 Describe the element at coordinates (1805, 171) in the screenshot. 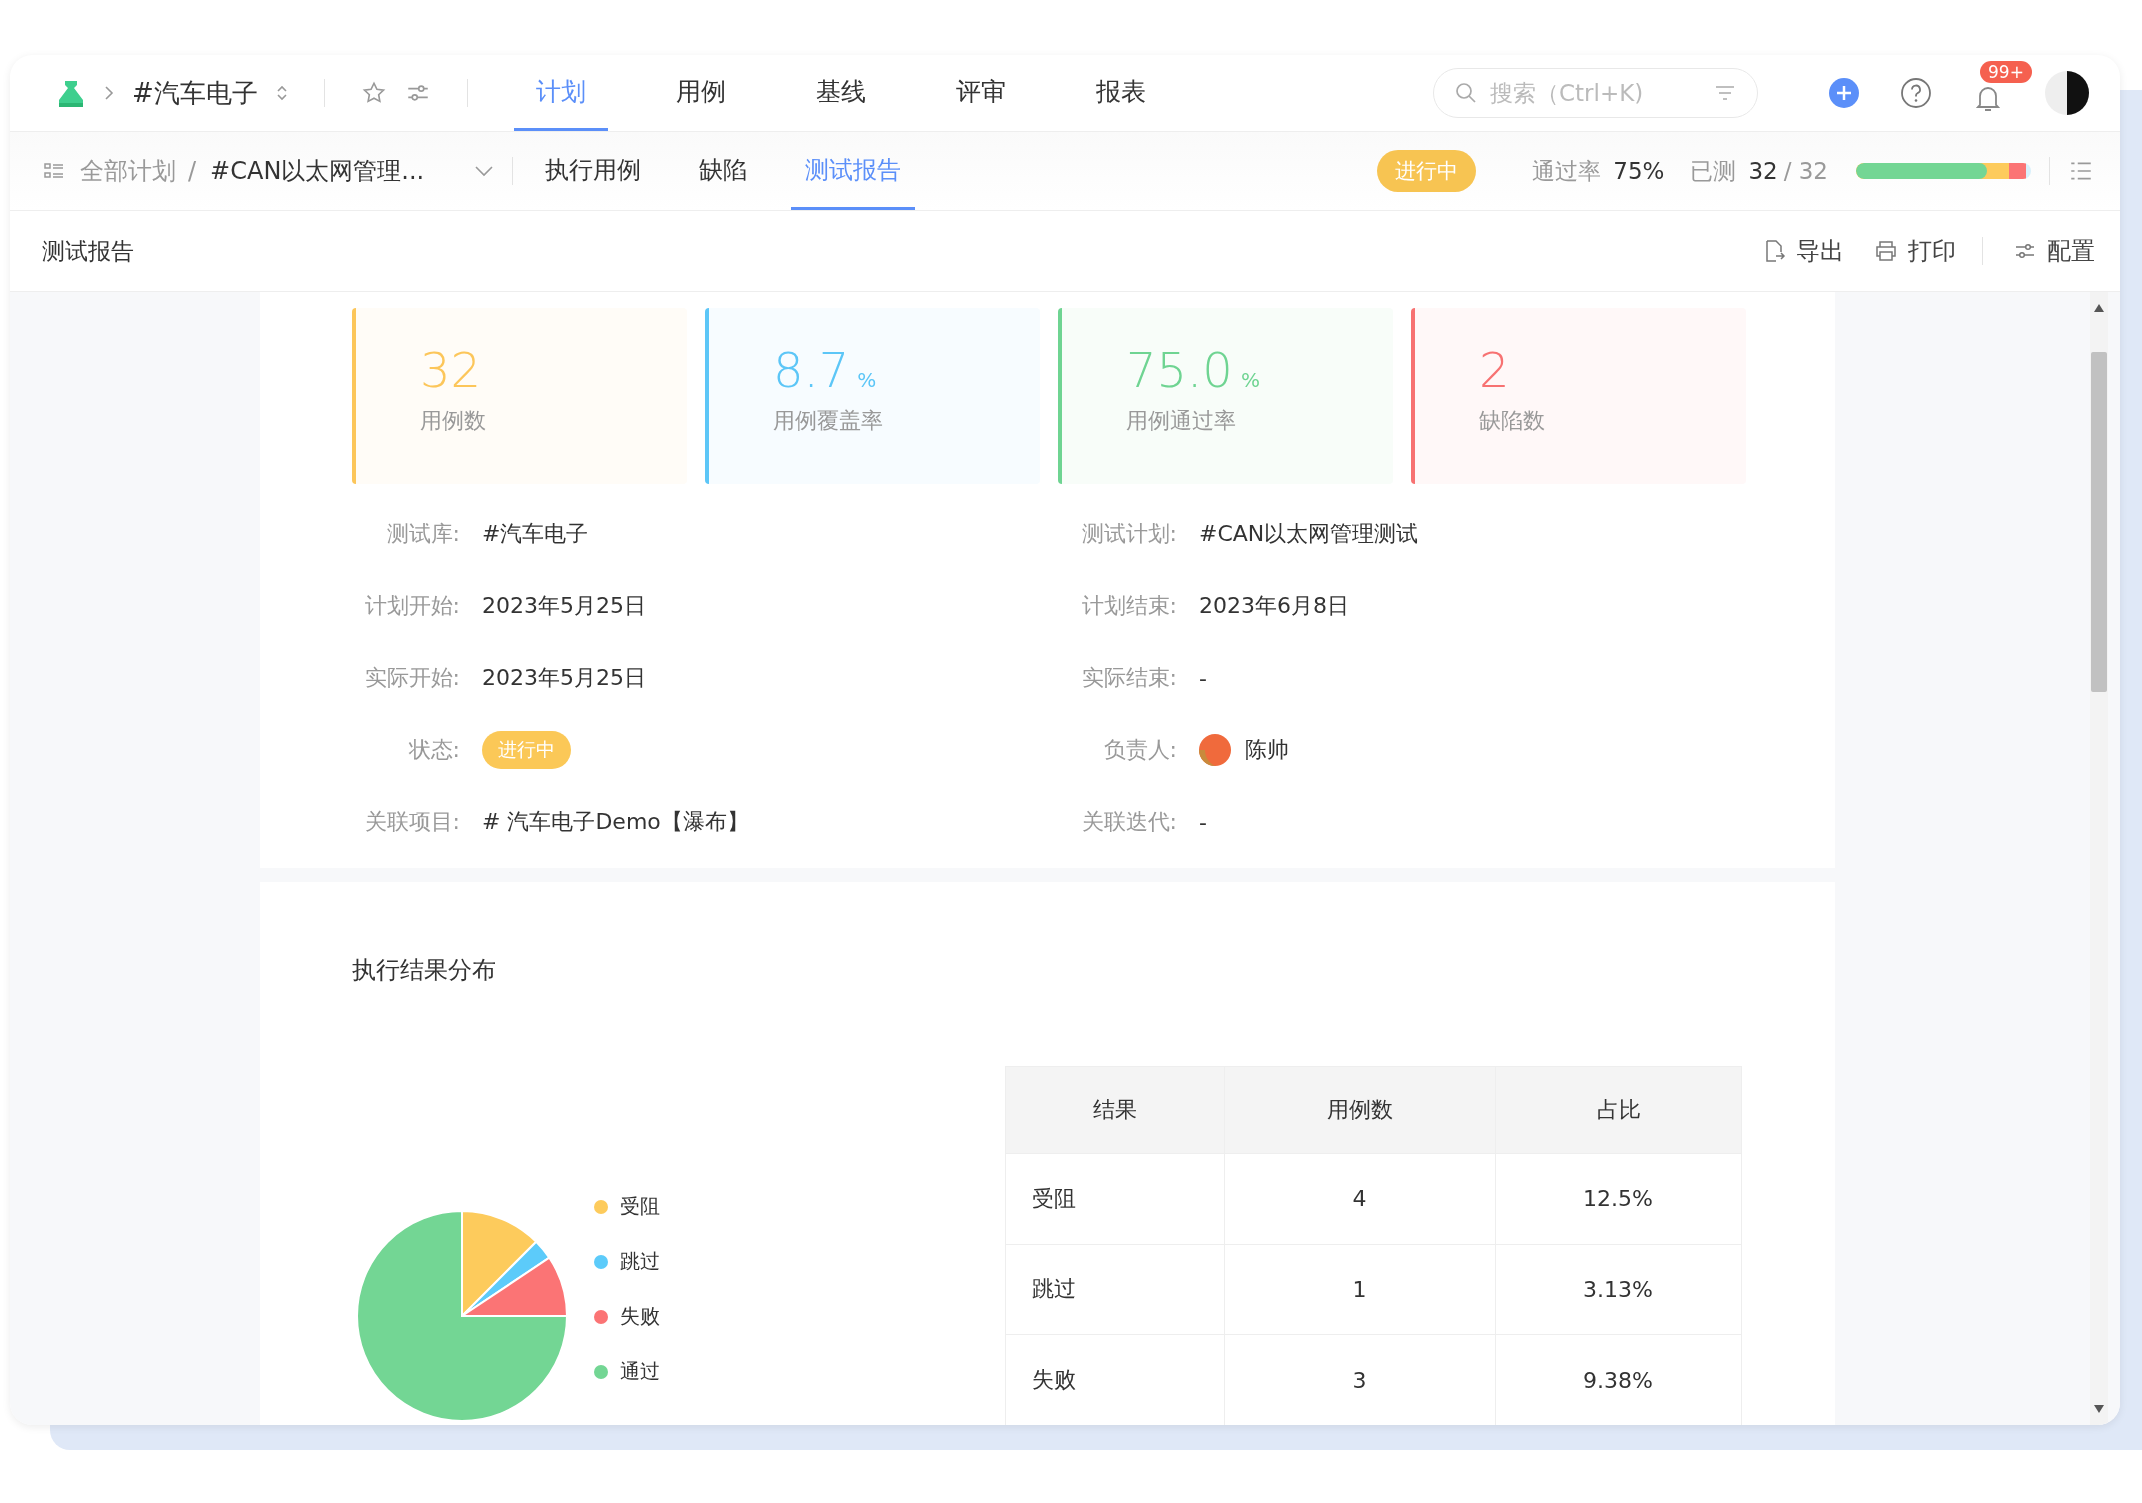

I see `total-count: / 32` at that location.